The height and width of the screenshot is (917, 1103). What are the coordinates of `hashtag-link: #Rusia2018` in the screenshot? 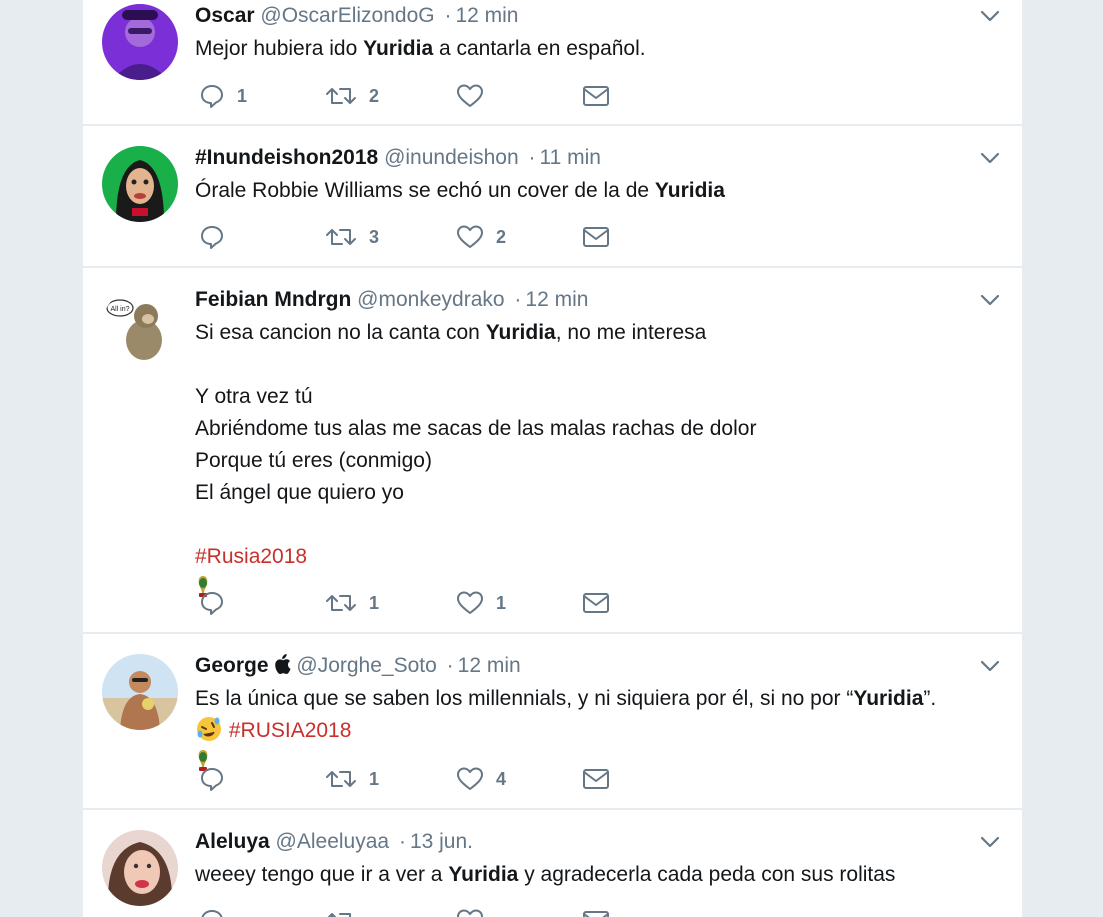 It's located at (251, 556).